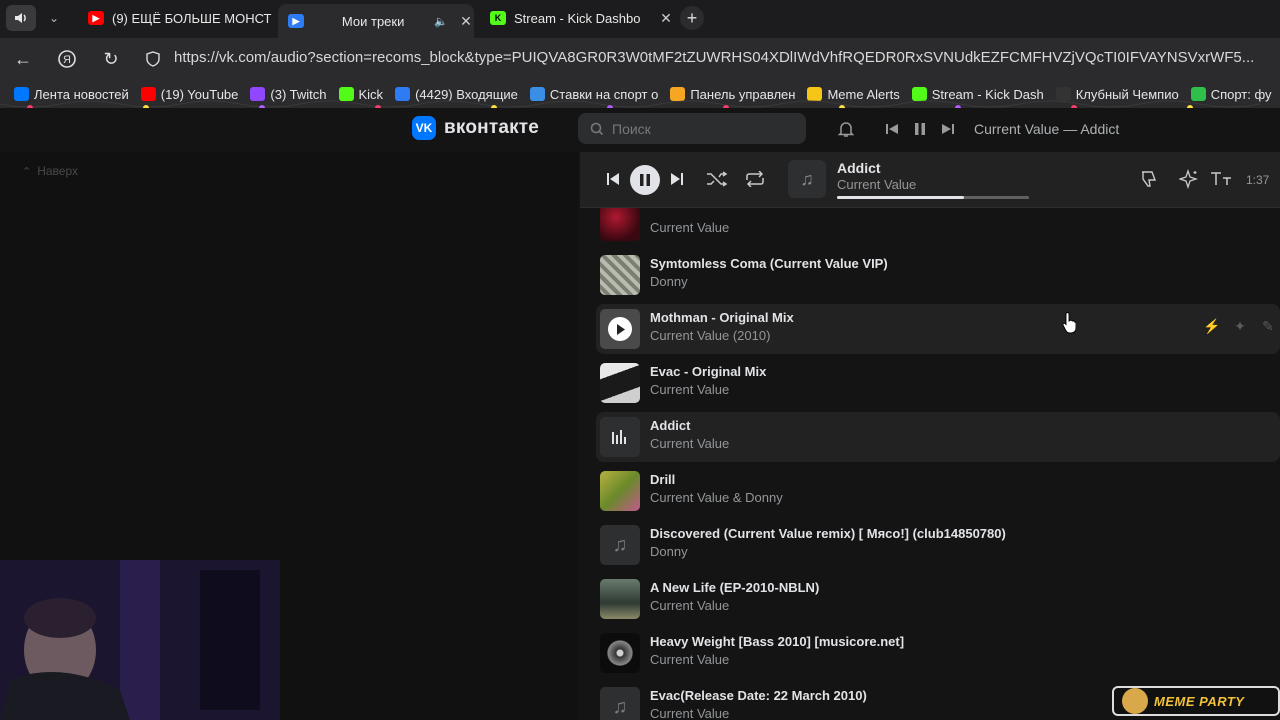 Image resolution: width=1280 pixels, height=720 pixels. Describe the element at coordinates (1117, 94) in the screenshot. I see `bookmark-item: Клубный Чемпио` at that location.